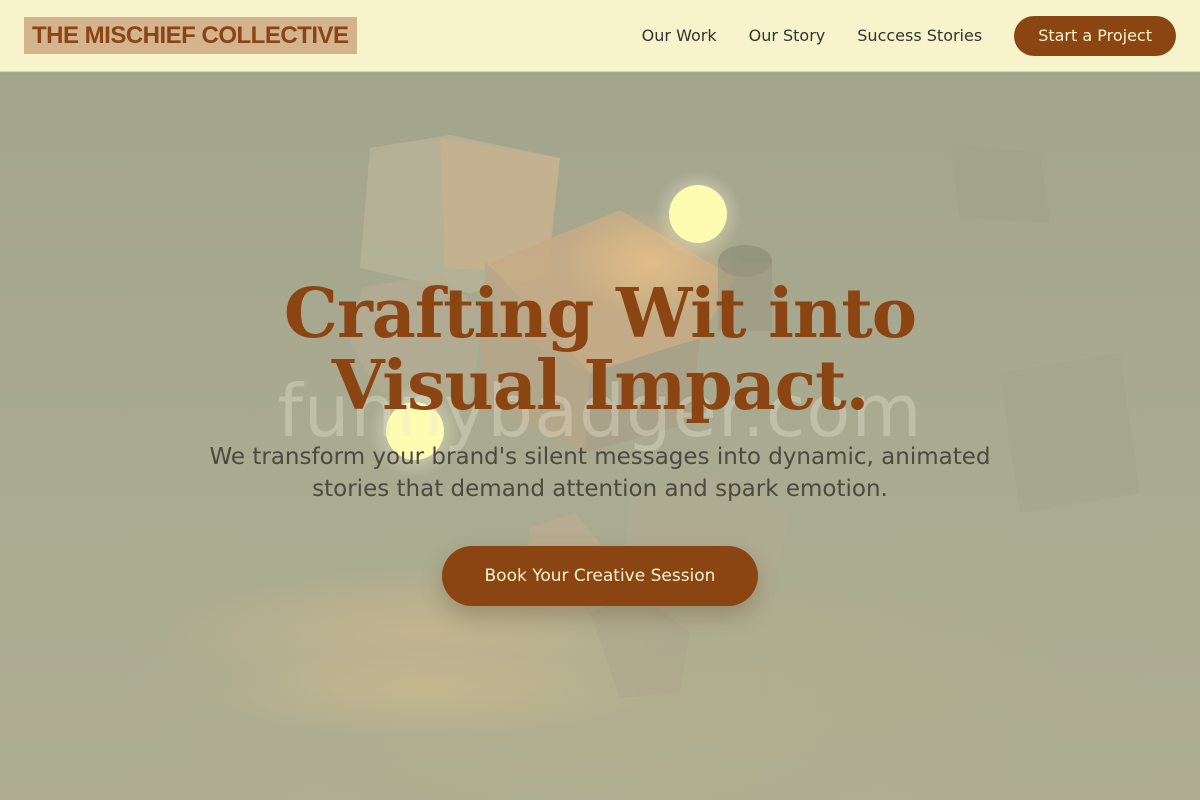 Image resolution: width=1200 pixels, height=800 pixels. I want to click on nav-success-stories: Success Stories, so click(919, 35).